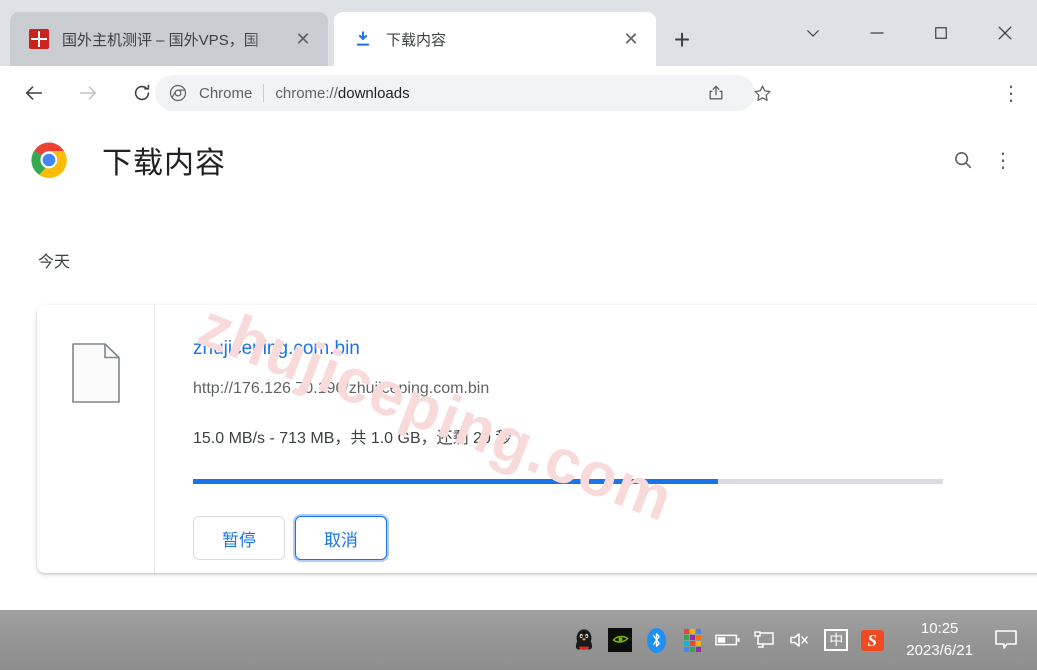  Describe the element at coordinates (518, 640) in the screenshot. I see `windows-taskbar: 中 S 10:25 2023/6/21` at that location.